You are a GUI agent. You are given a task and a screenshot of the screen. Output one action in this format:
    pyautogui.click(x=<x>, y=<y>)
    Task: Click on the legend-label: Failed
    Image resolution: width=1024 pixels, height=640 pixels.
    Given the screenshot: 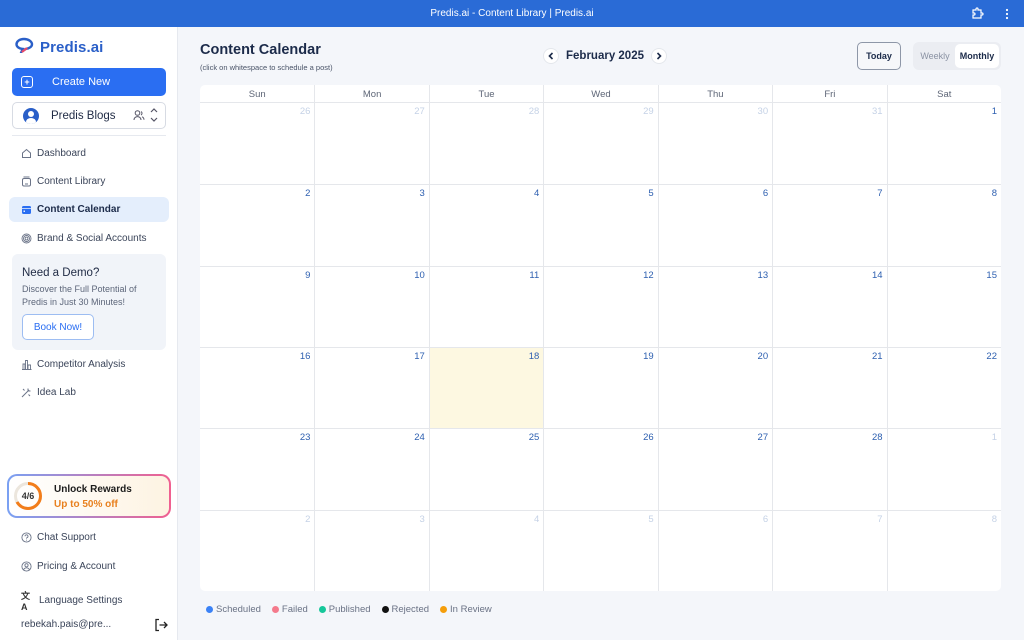 What is the action you would take?
    pyautogui.click(x=294, y=609)
    